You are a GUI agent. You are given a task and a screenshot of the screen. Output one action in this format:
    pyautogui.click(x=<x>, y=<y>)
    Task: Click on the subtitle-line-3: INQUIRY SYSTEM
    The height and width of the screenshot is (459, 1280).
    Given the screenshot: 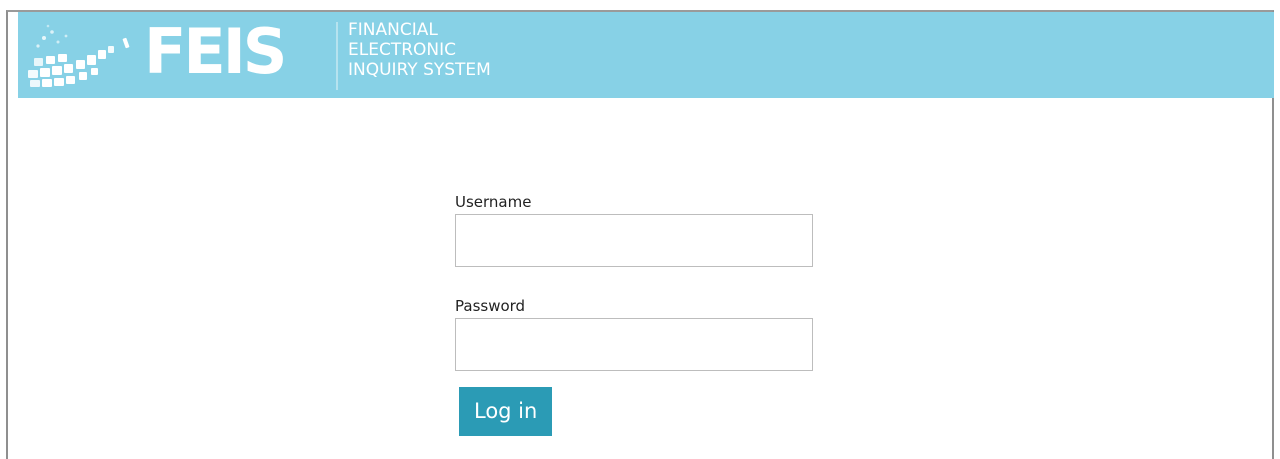 What is the action you would take?
    pyautogui.click(x=419, y=70)
    